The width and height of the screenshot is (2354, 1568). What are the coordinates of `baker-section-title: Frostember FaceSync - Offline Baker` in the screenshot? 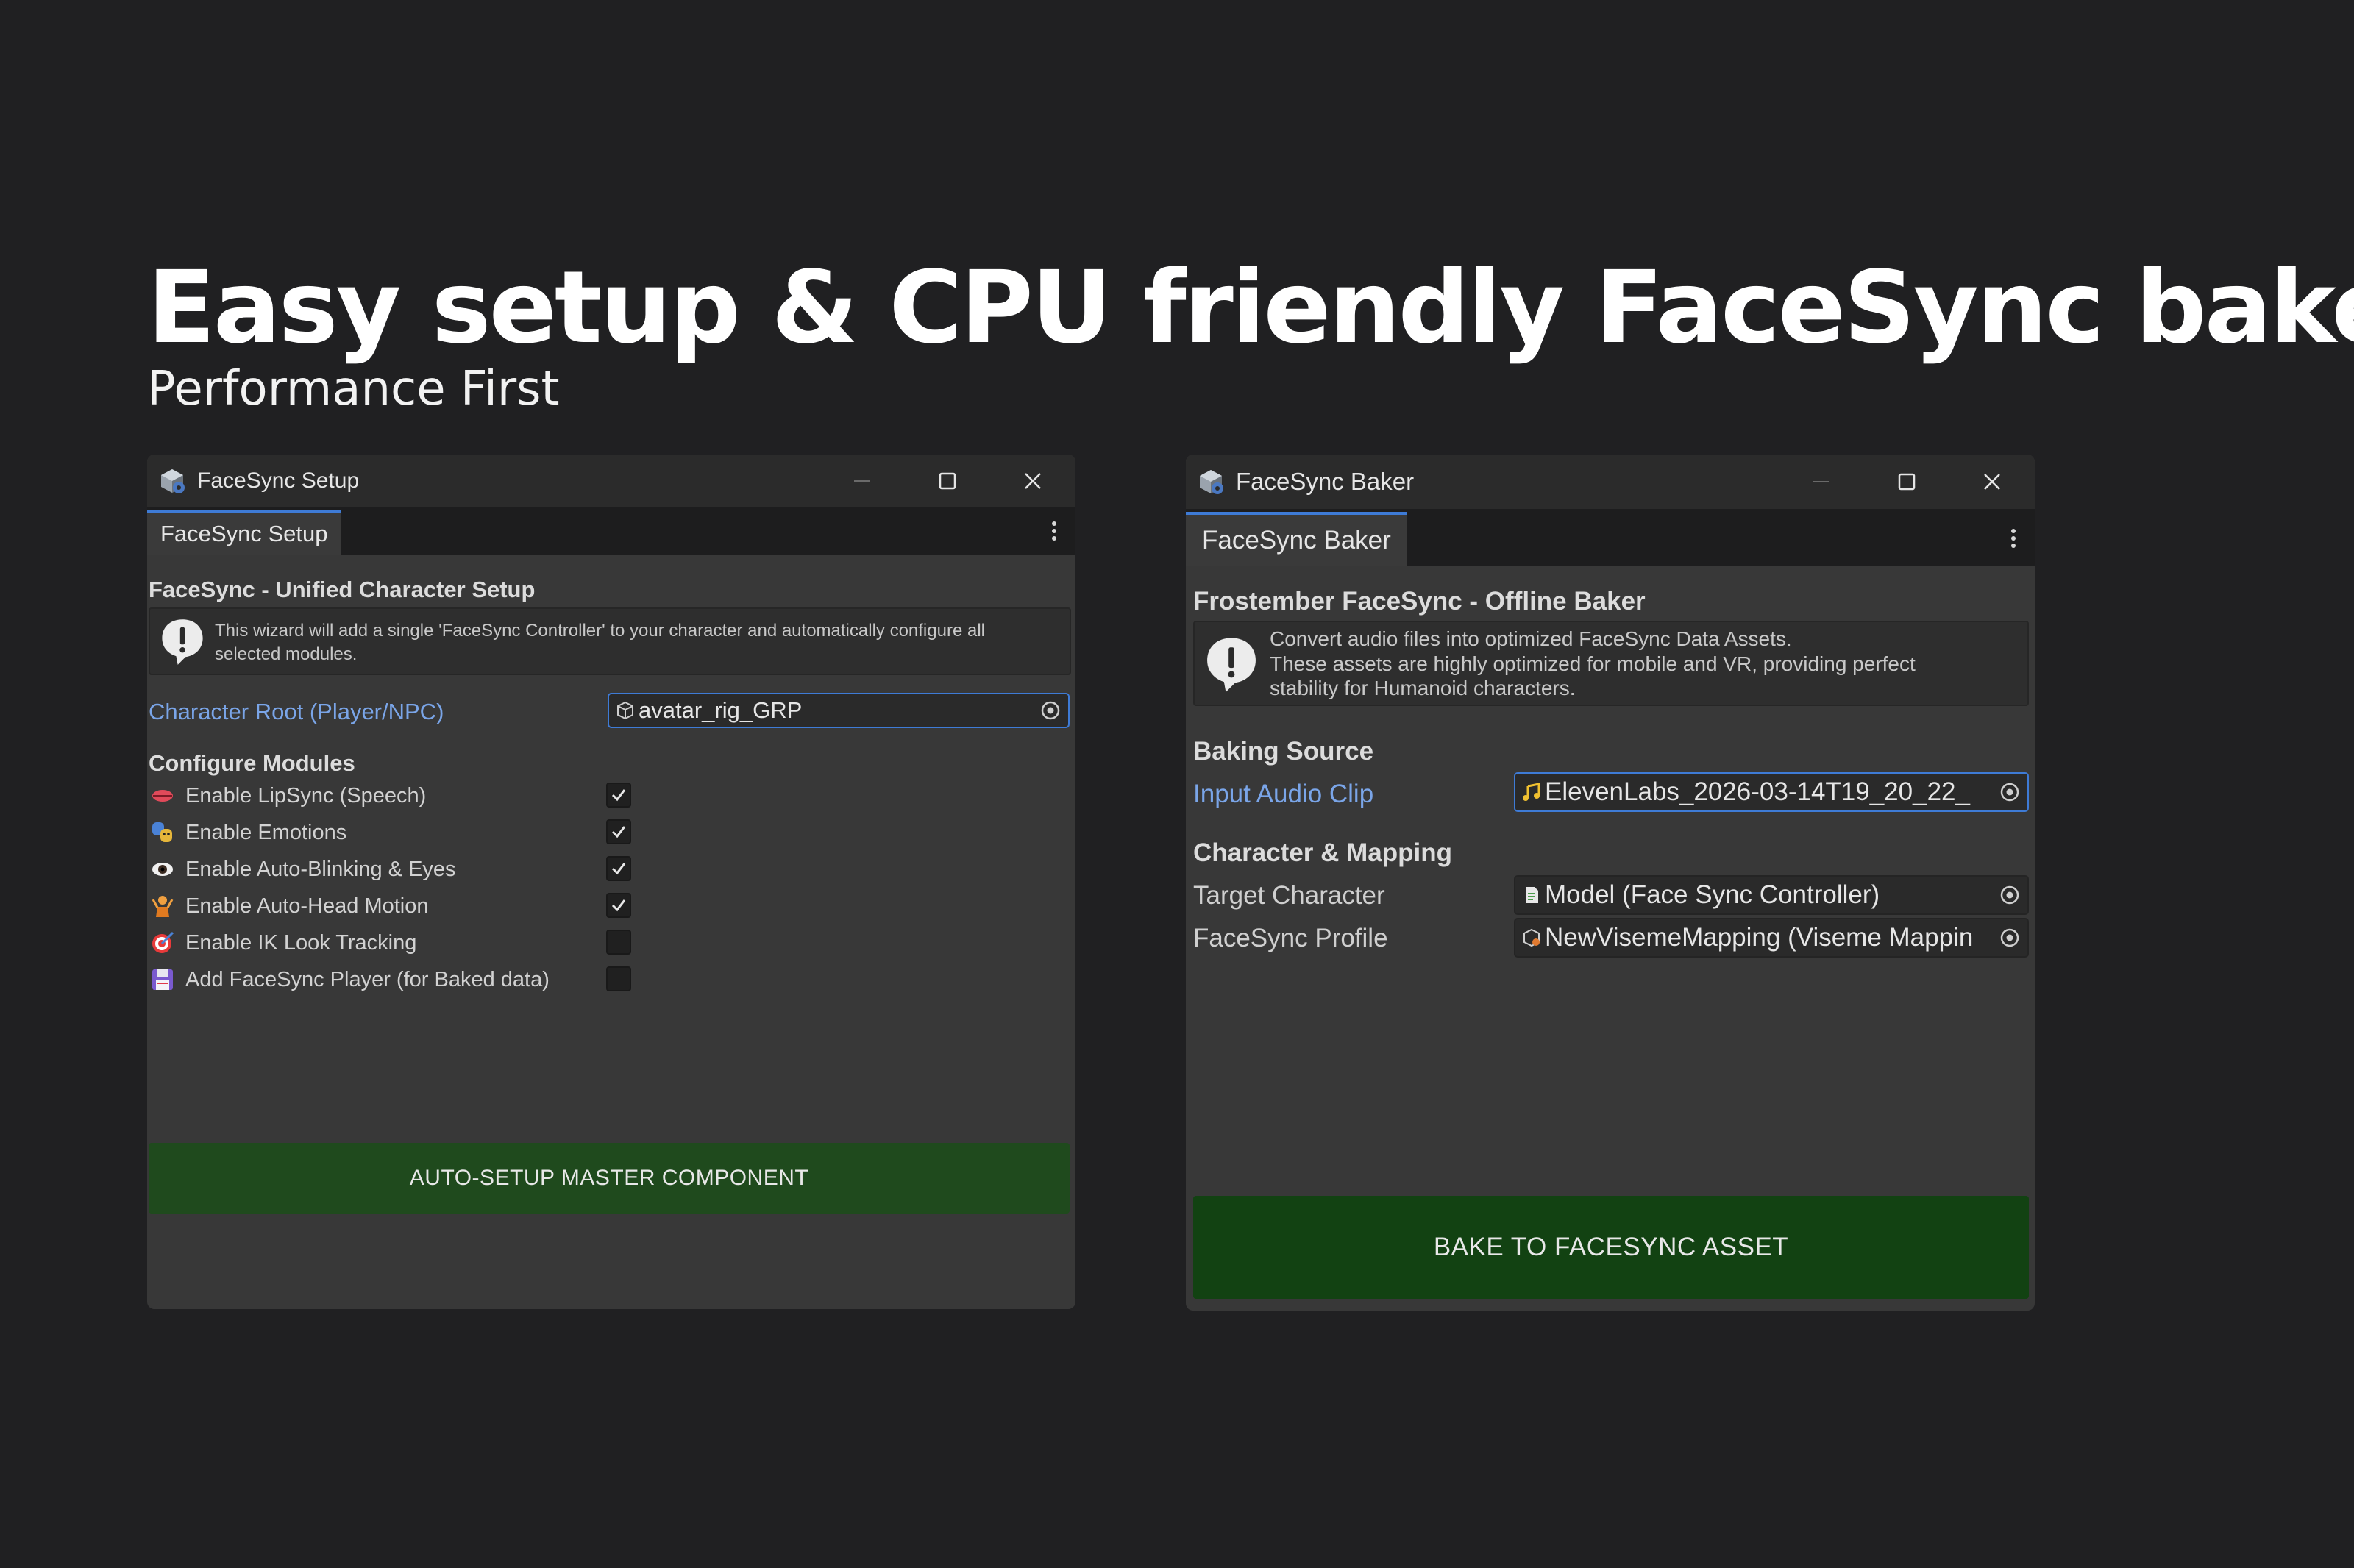 It's located at (1419, 601).